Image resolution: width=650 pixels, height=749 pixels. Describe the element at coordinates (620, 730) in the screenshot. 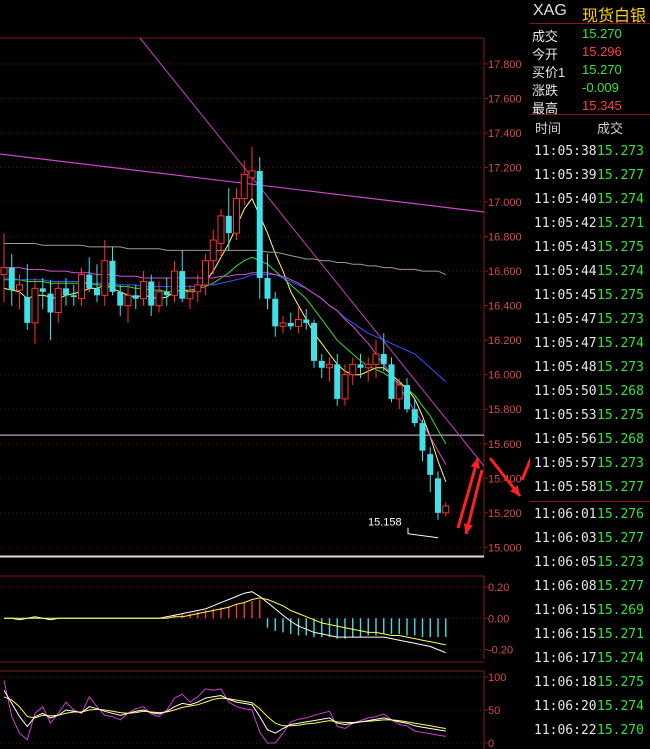

I see `tick-price: 15.270` at that location.